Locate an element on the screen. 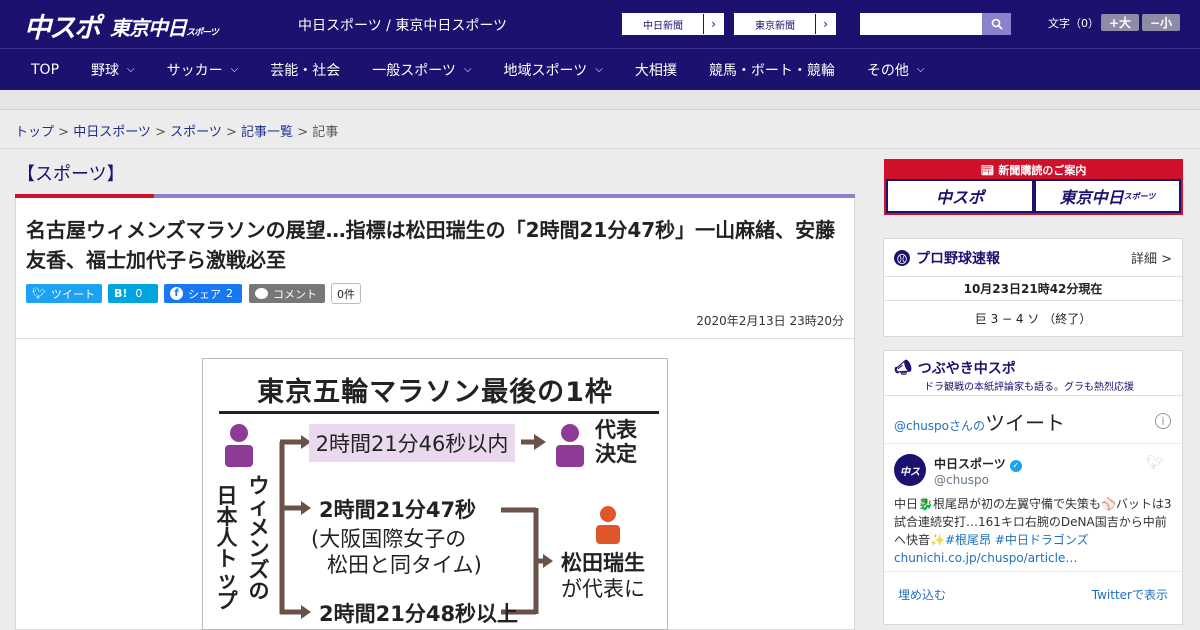 Image resolution: width=1200 pixels, height=630 pixels. nav-item-label: 地域スポーツ is located at coordinates (545, 70).